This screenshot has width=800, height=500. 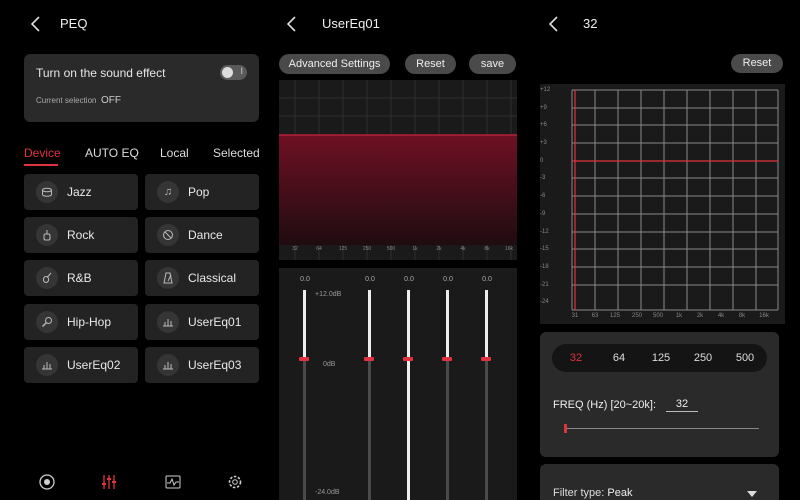 What do you see at coordinates (402, 24) in the screenshot?
I see `user-eq-header: UserEq01` at bounding box center [402, 24].